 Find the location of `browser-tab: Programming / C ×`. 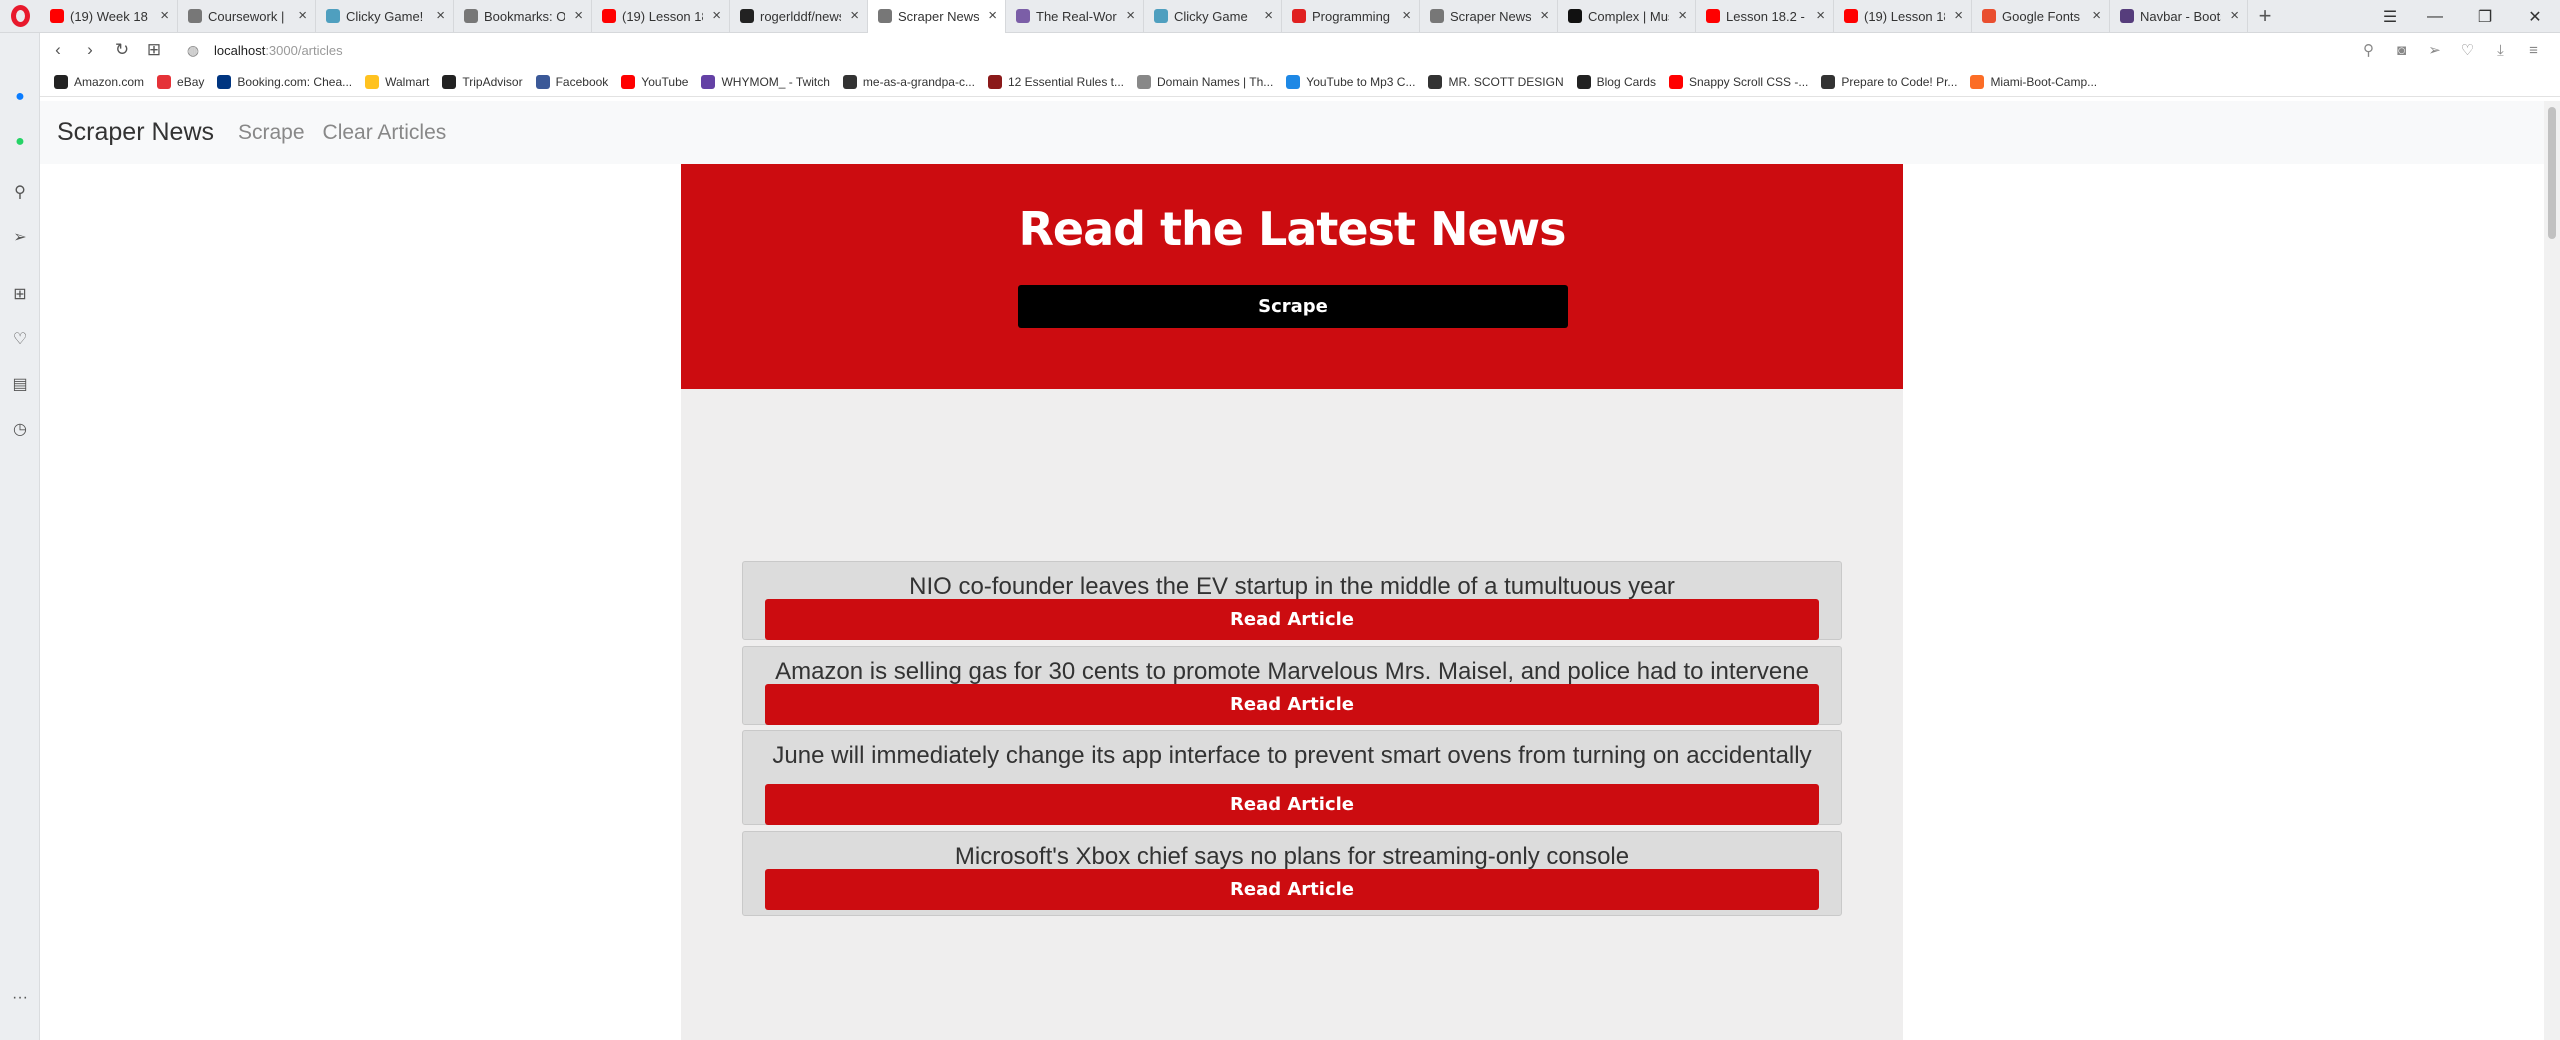

browser-tab: Programming / C × is located at coordinates (1351, 16).